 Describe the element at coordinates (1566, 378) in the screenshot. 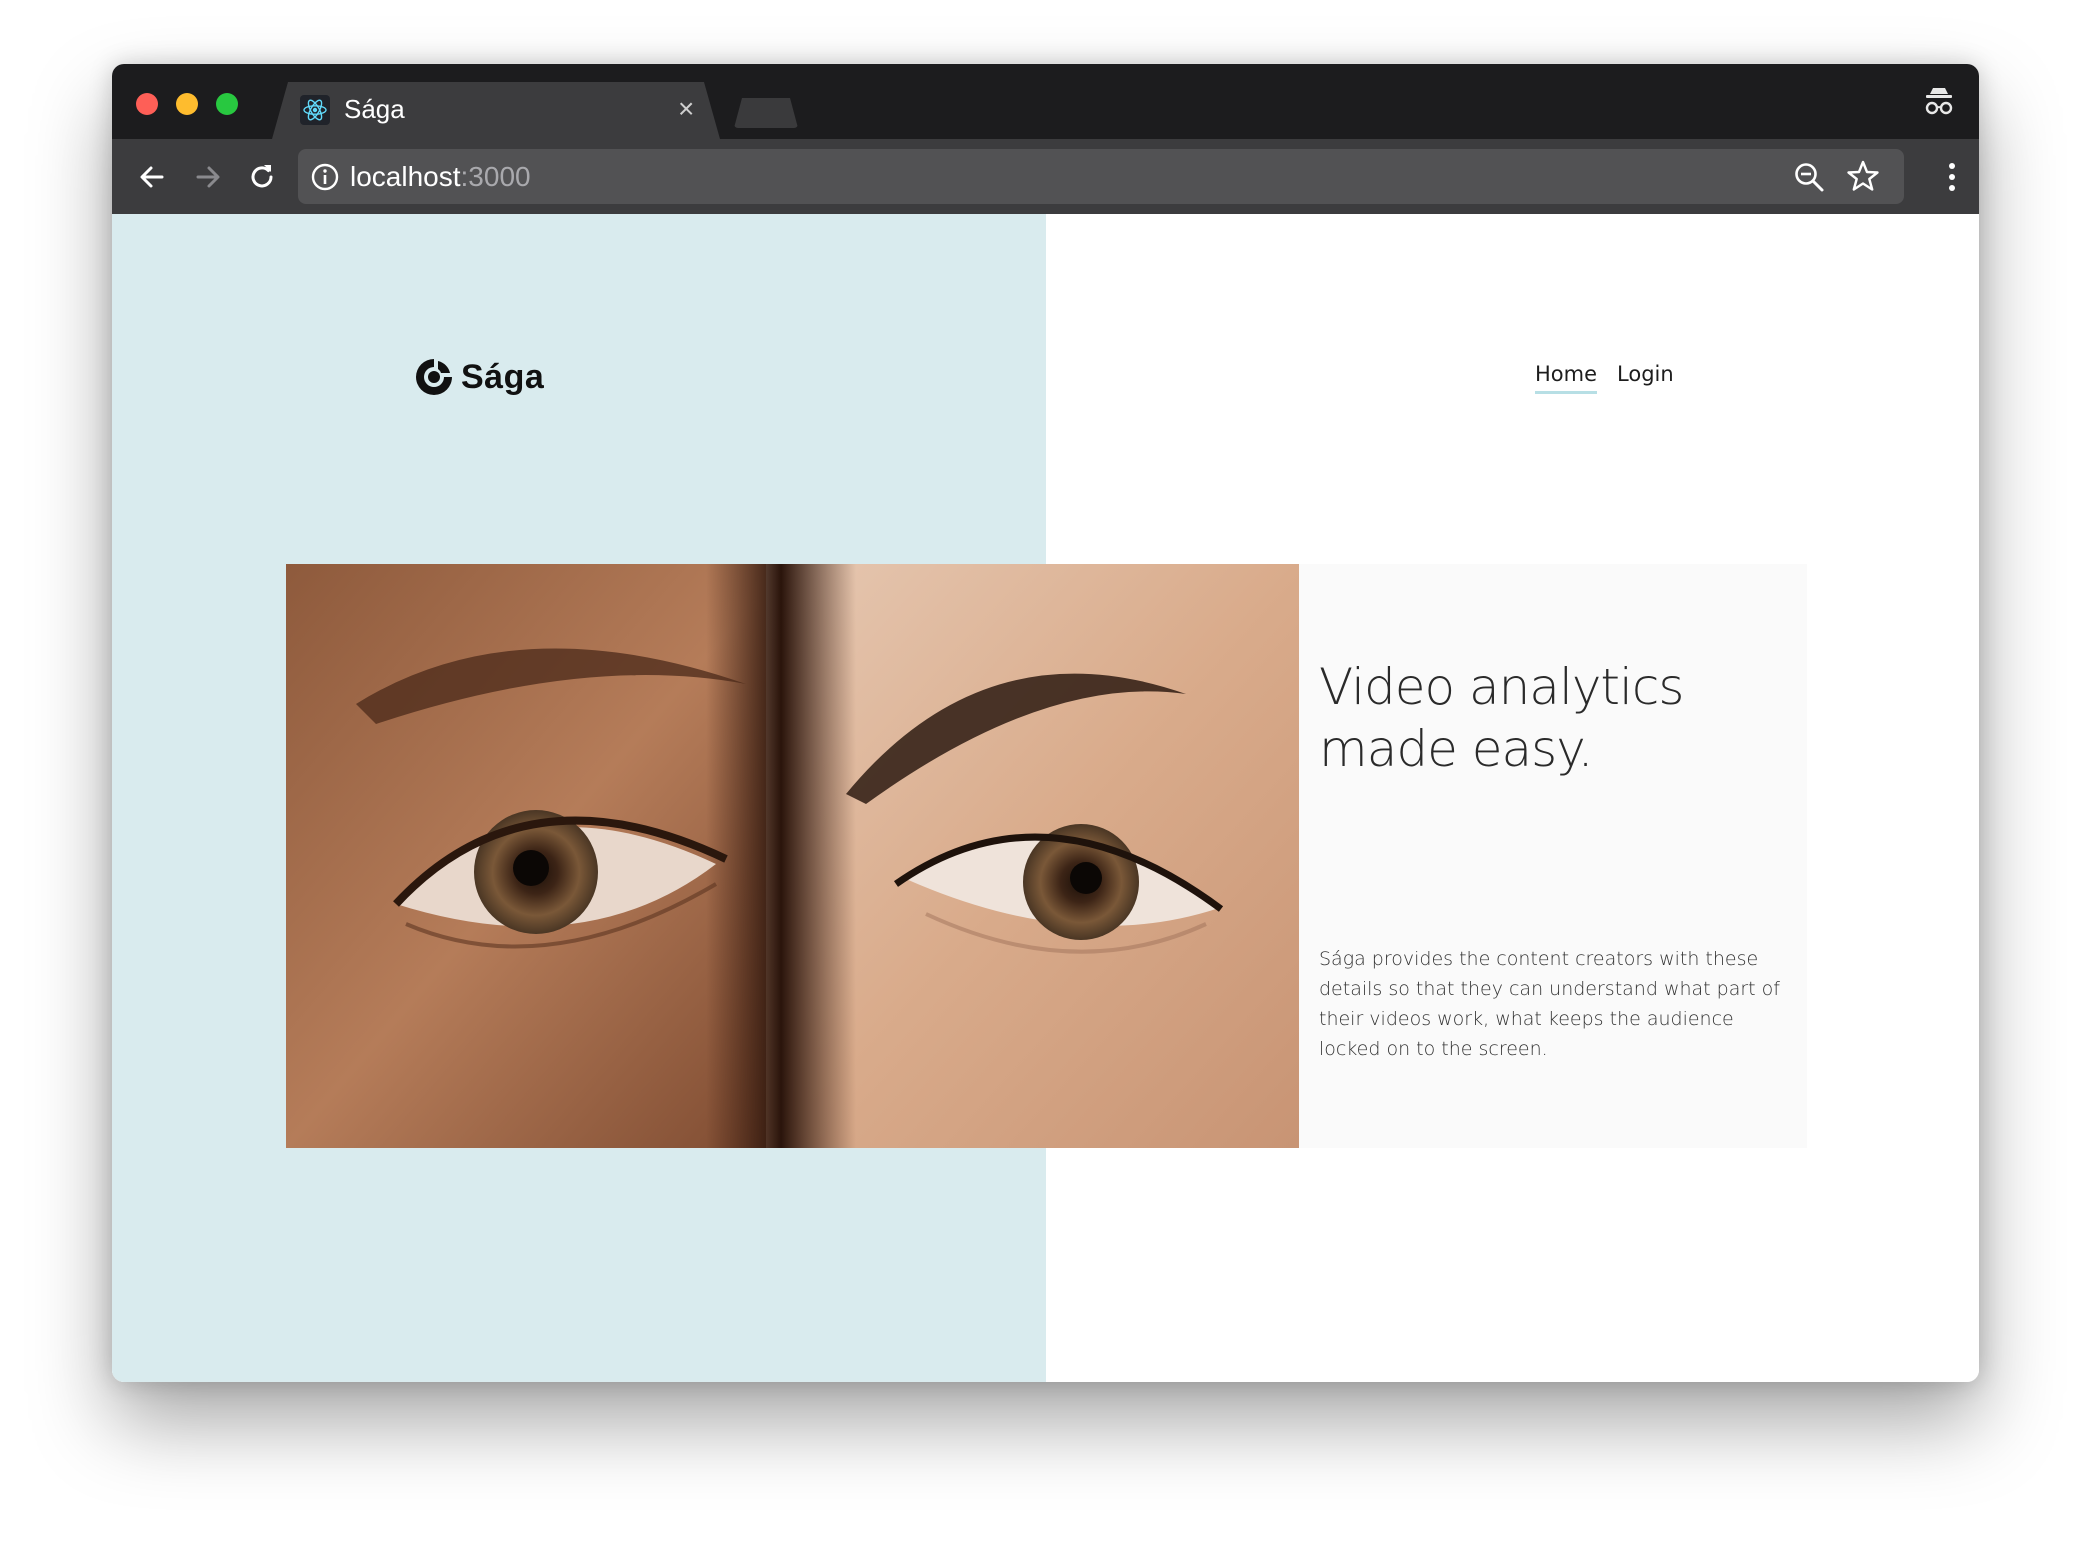

I see `nav-link-home: Home` at that location.